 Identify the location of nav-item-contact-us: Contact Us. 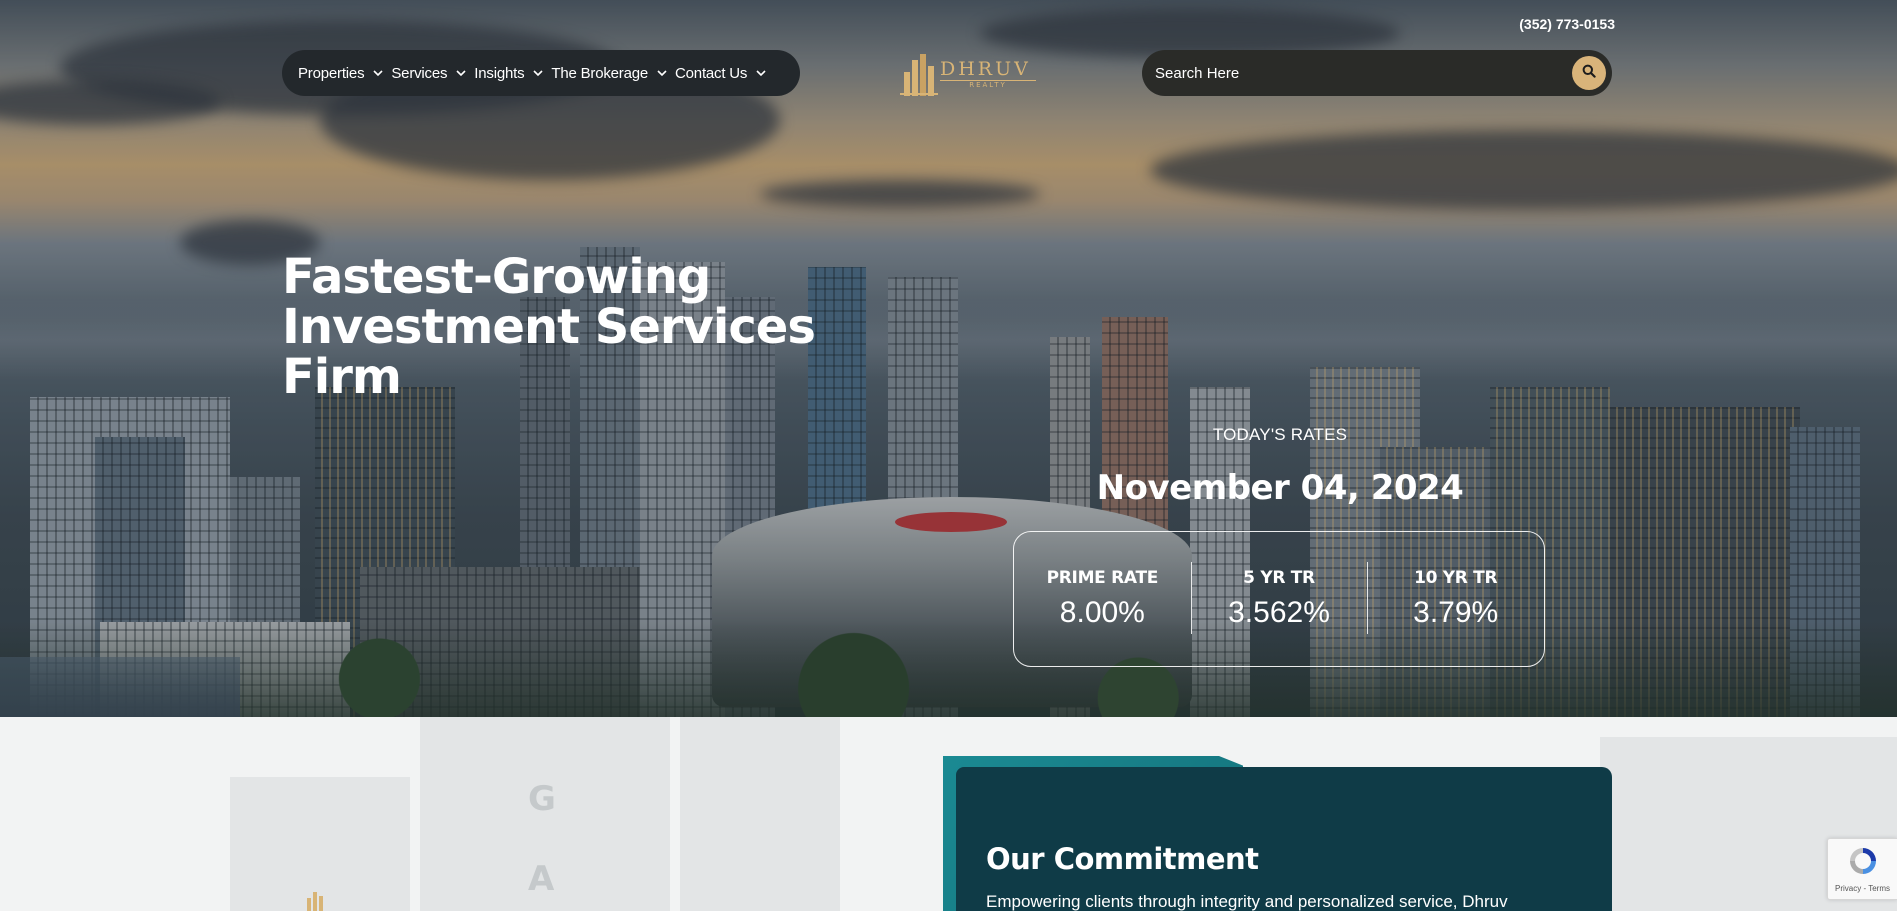
(723, 73).